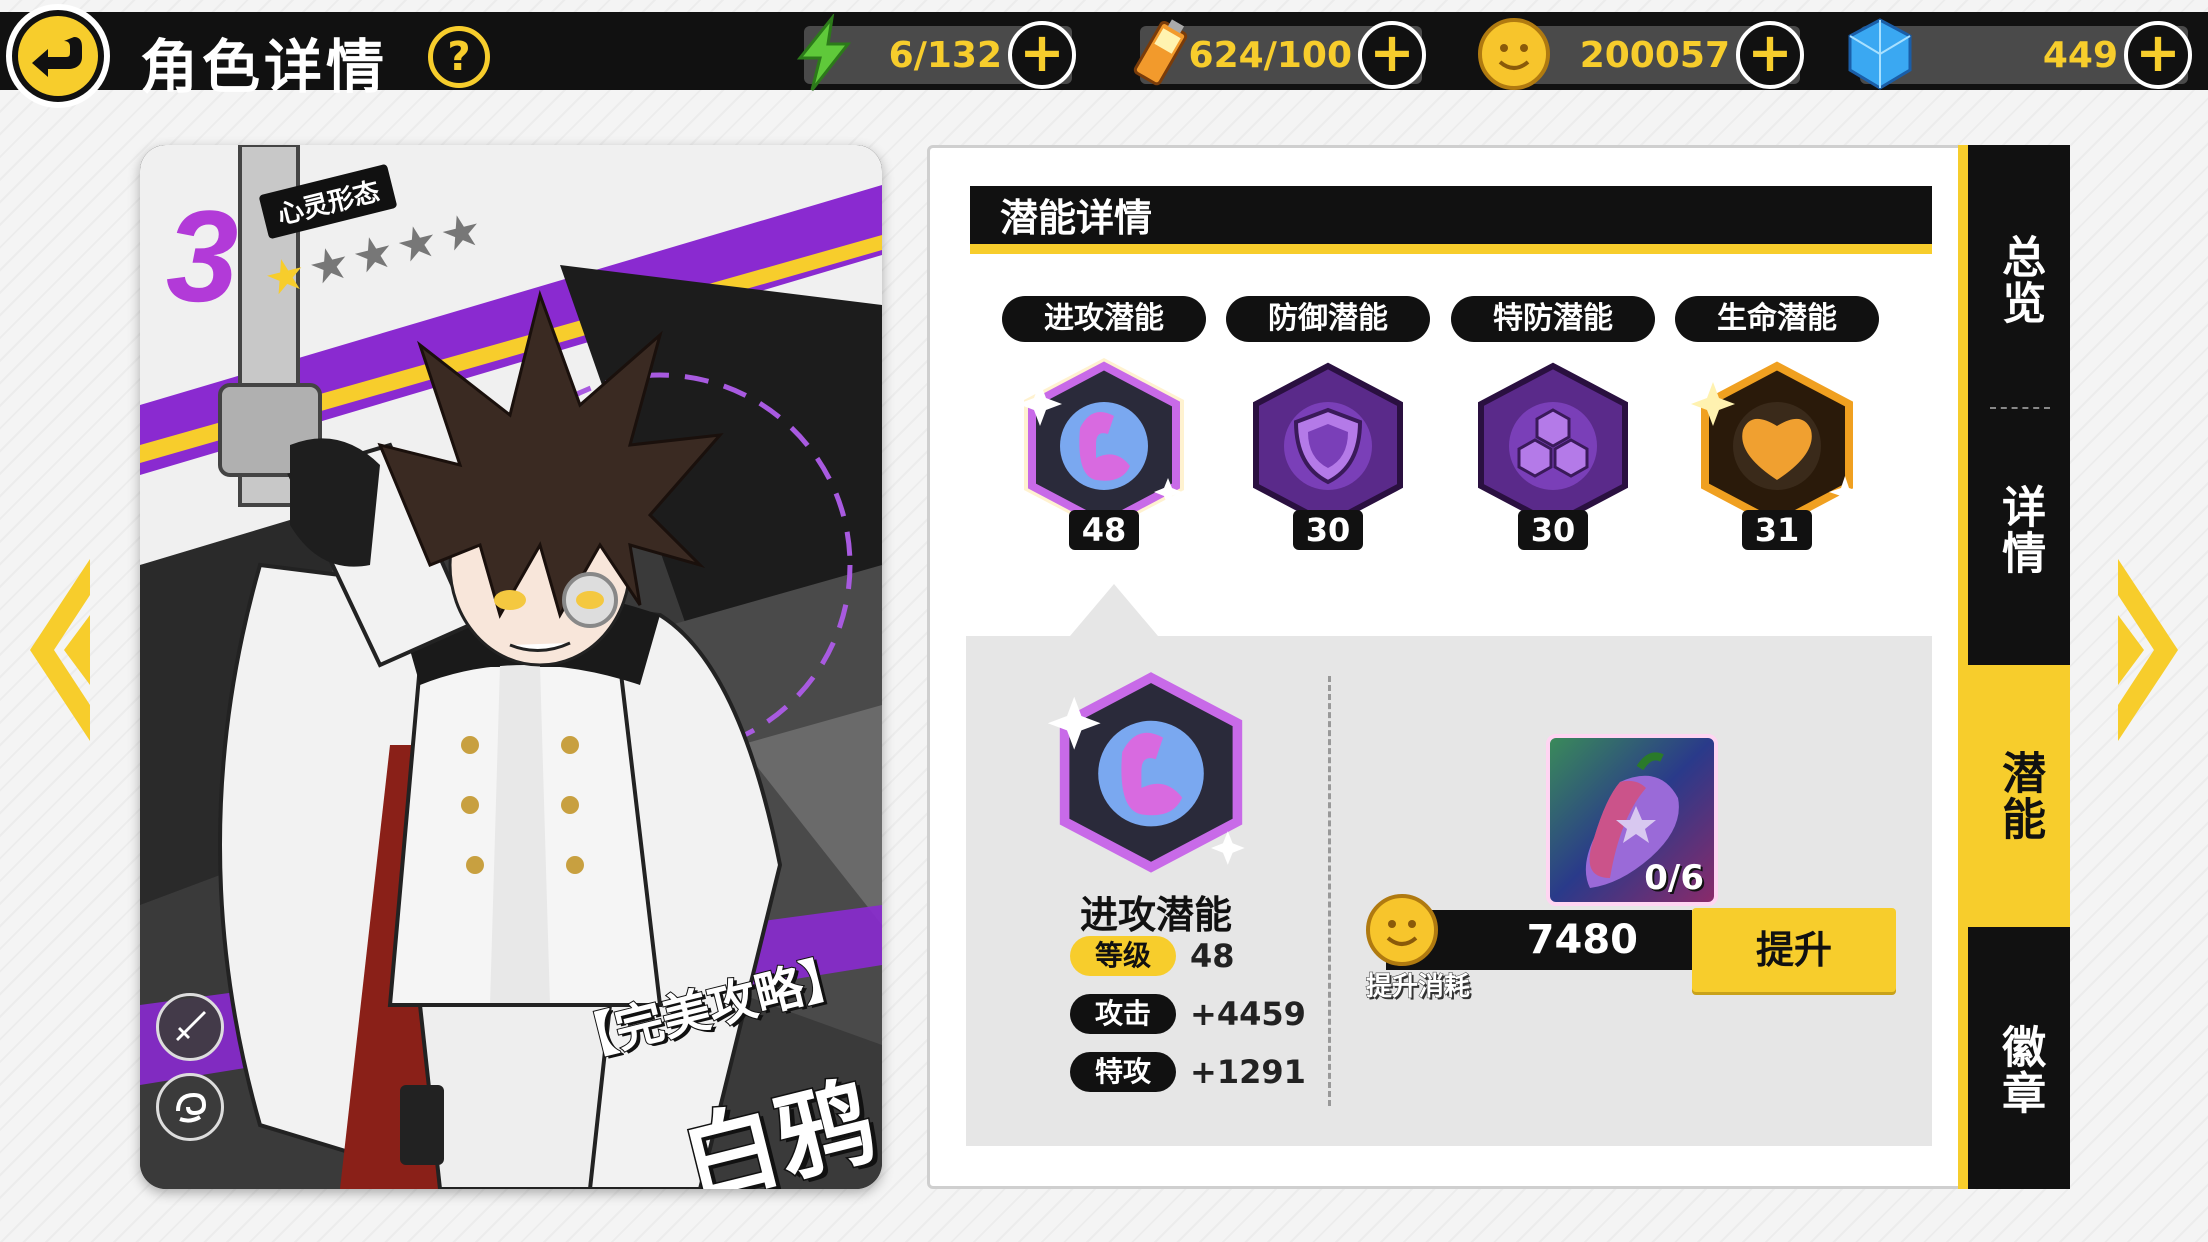 Image resolution: width=2208 pixels, height=1242 pixels. I want to click on material-item: 0/6, so click(1632, 820).